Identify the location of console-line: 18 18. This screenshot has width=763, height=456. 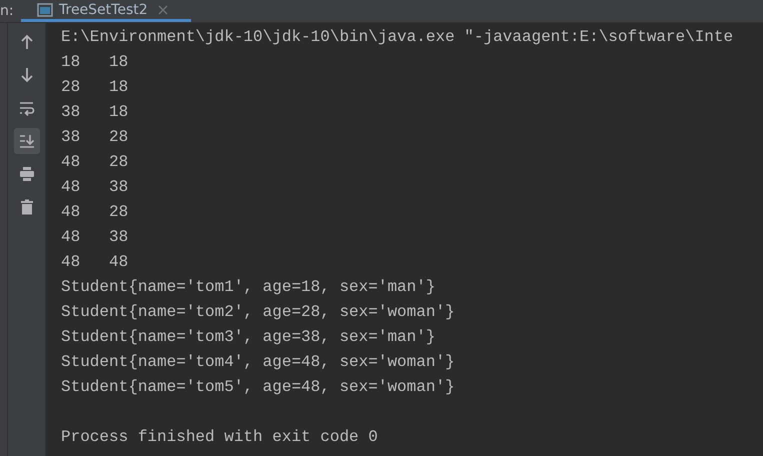
(95, 62).